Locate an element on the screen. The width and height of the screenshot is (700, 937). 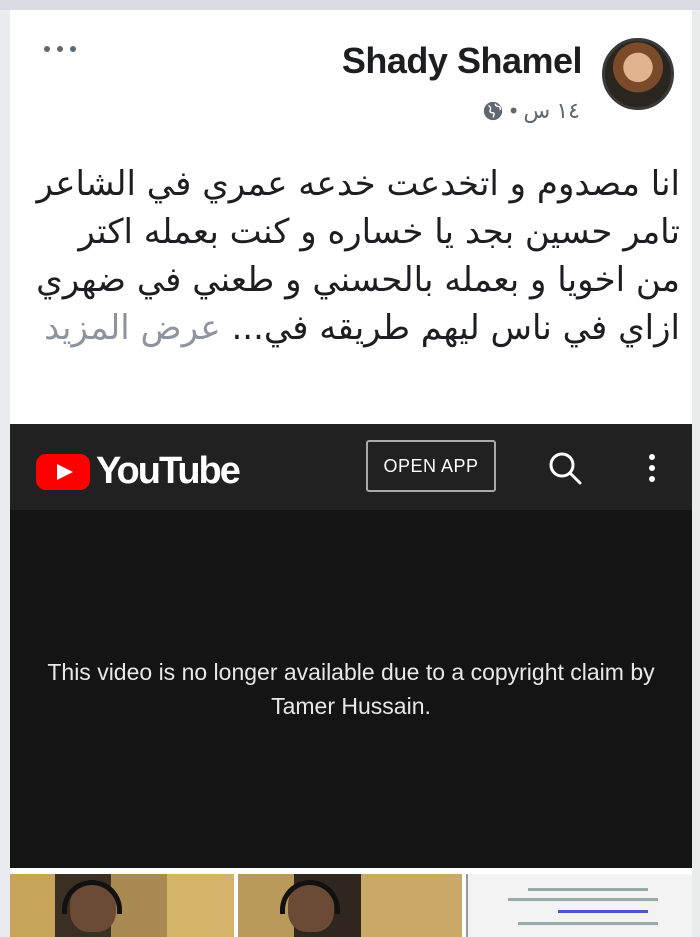
youtube-play-icon is located at coordinates (63, 471).